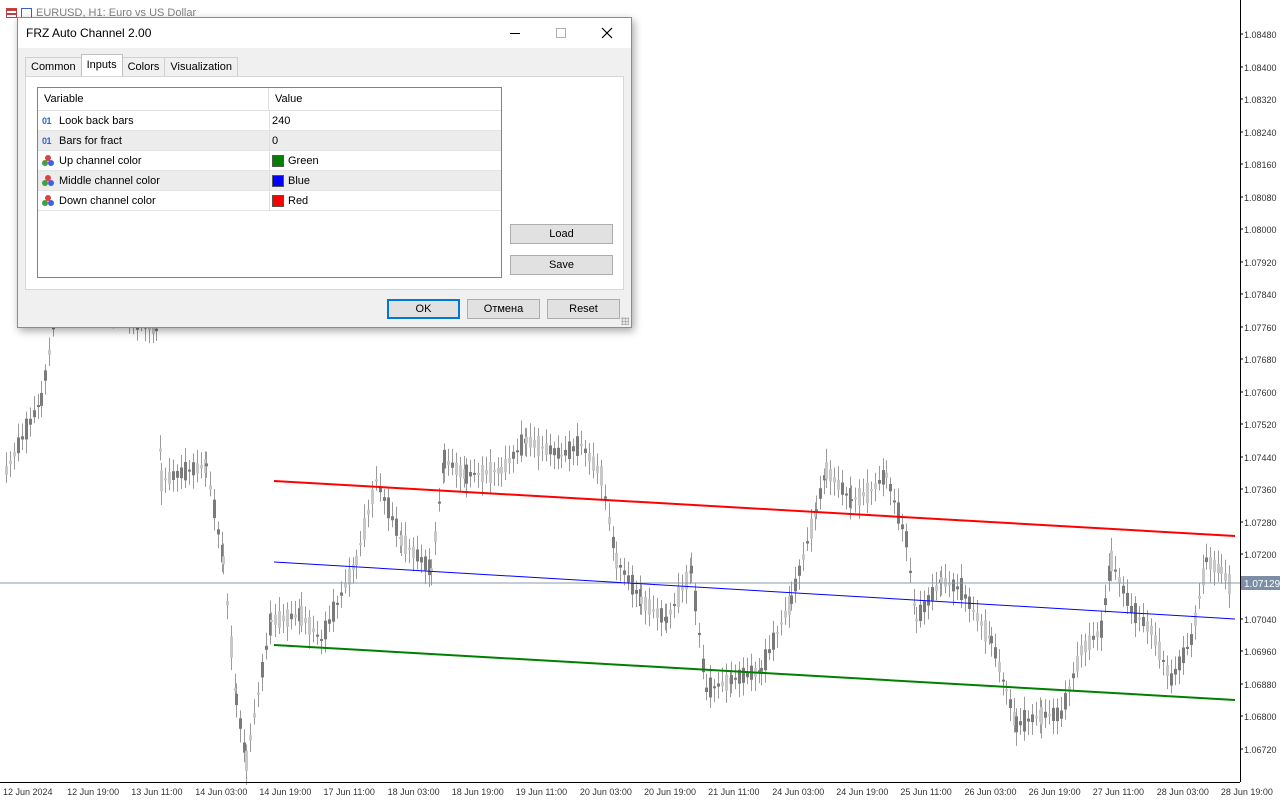 This screenshot has width=1280, height=800. I want to click on table-row: Down channel color Red, so click(269, 201).